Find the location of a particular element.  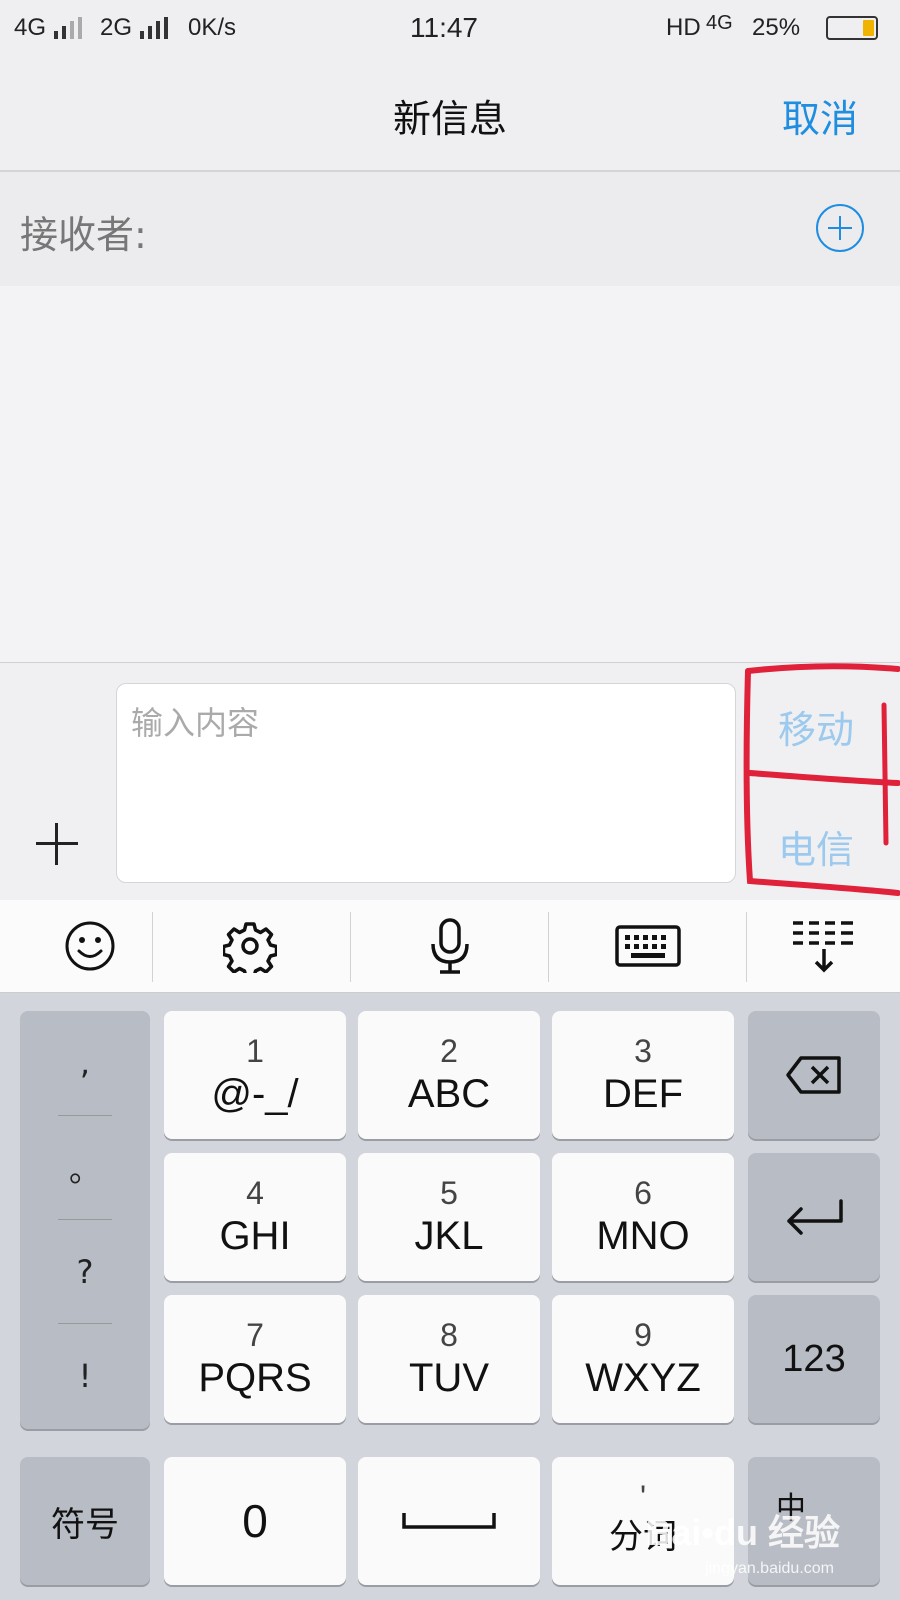

status-bar: 4G 2G 0K/s 11:47 HD 4G 25% is located at coordinates (450, 30).